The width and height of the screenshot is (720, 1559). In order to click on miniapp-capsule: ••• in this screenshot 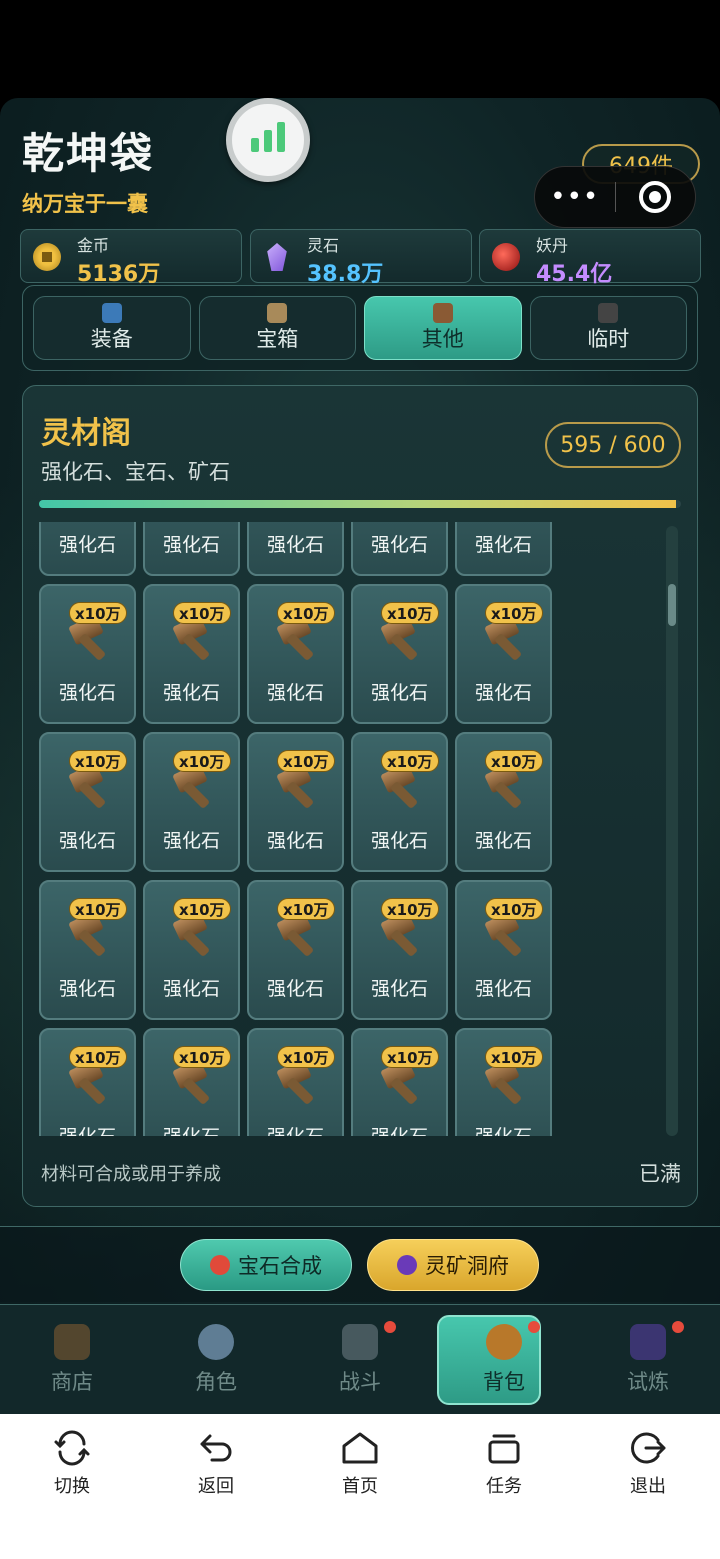, I will do `click(615, 197)`.